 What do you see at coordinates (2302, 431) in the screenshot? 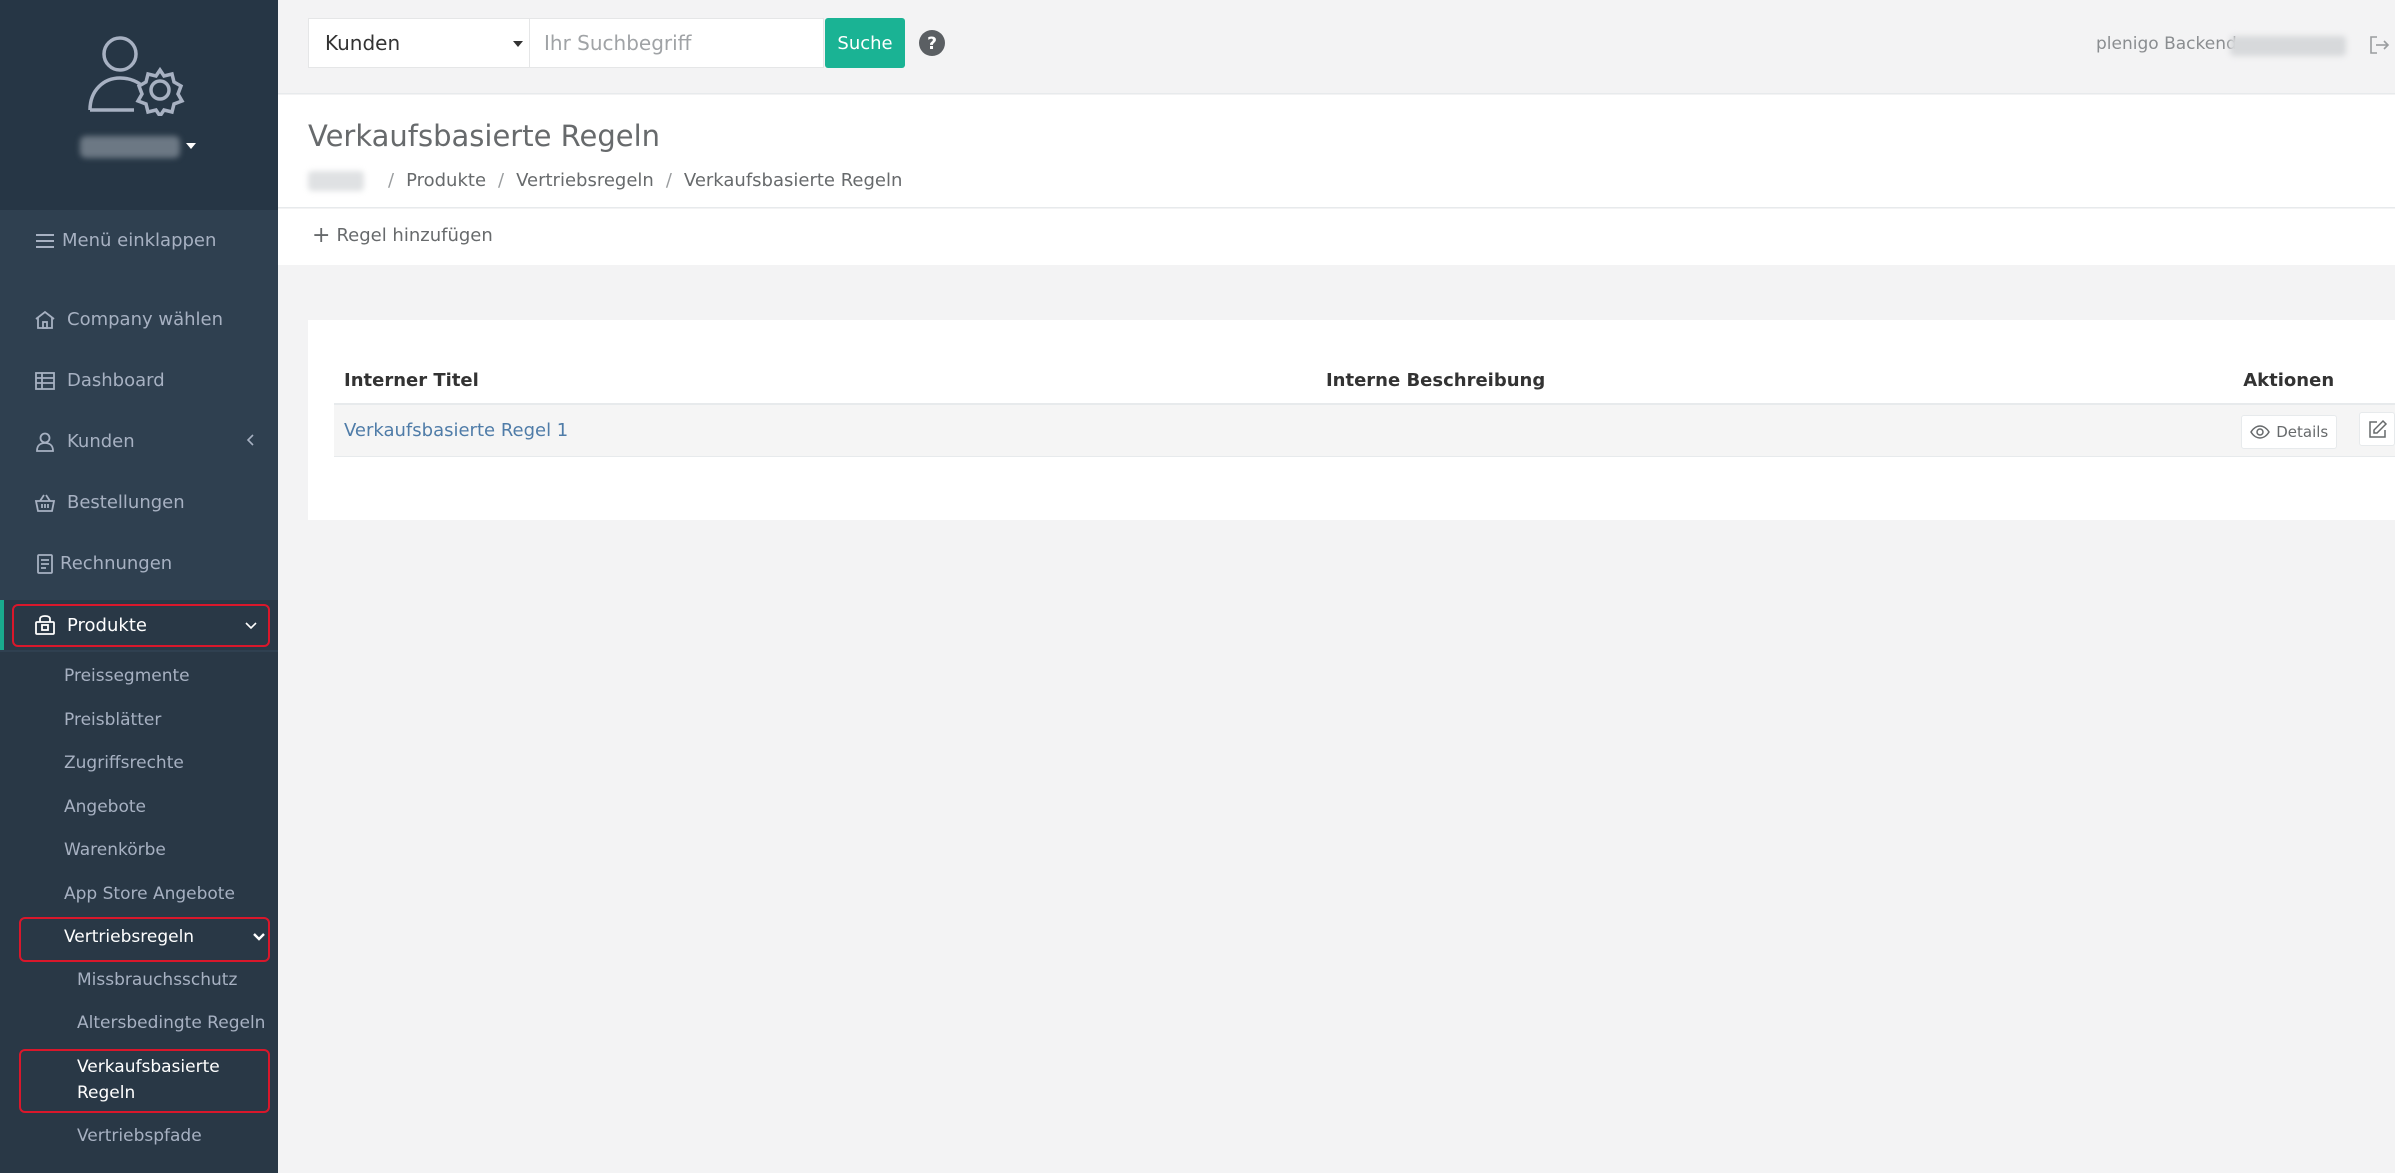
I see `details-label: Details` at bounding box center [2302, 431].